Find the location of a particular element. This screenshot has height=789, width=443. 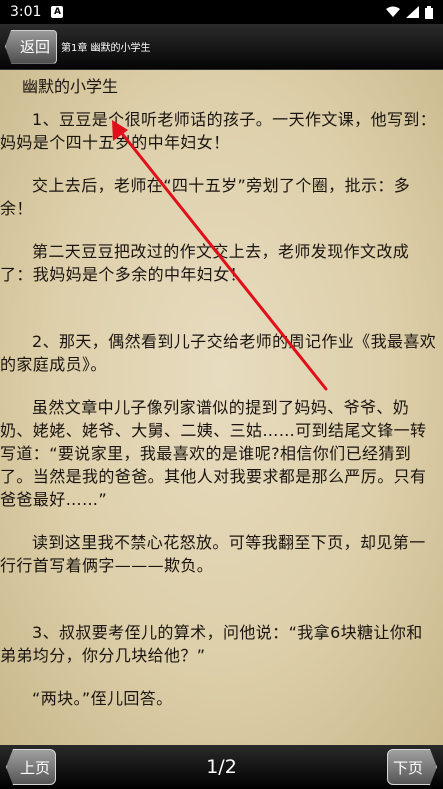

prev-page-button: 上页 is located at coordinates (31, 767).